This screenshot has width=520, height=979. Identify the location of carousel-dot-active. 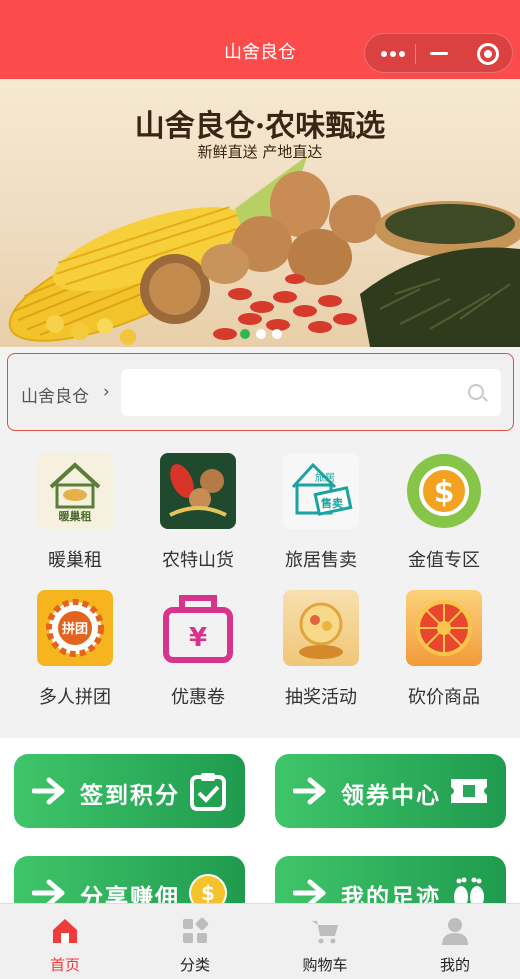
(245, 334).